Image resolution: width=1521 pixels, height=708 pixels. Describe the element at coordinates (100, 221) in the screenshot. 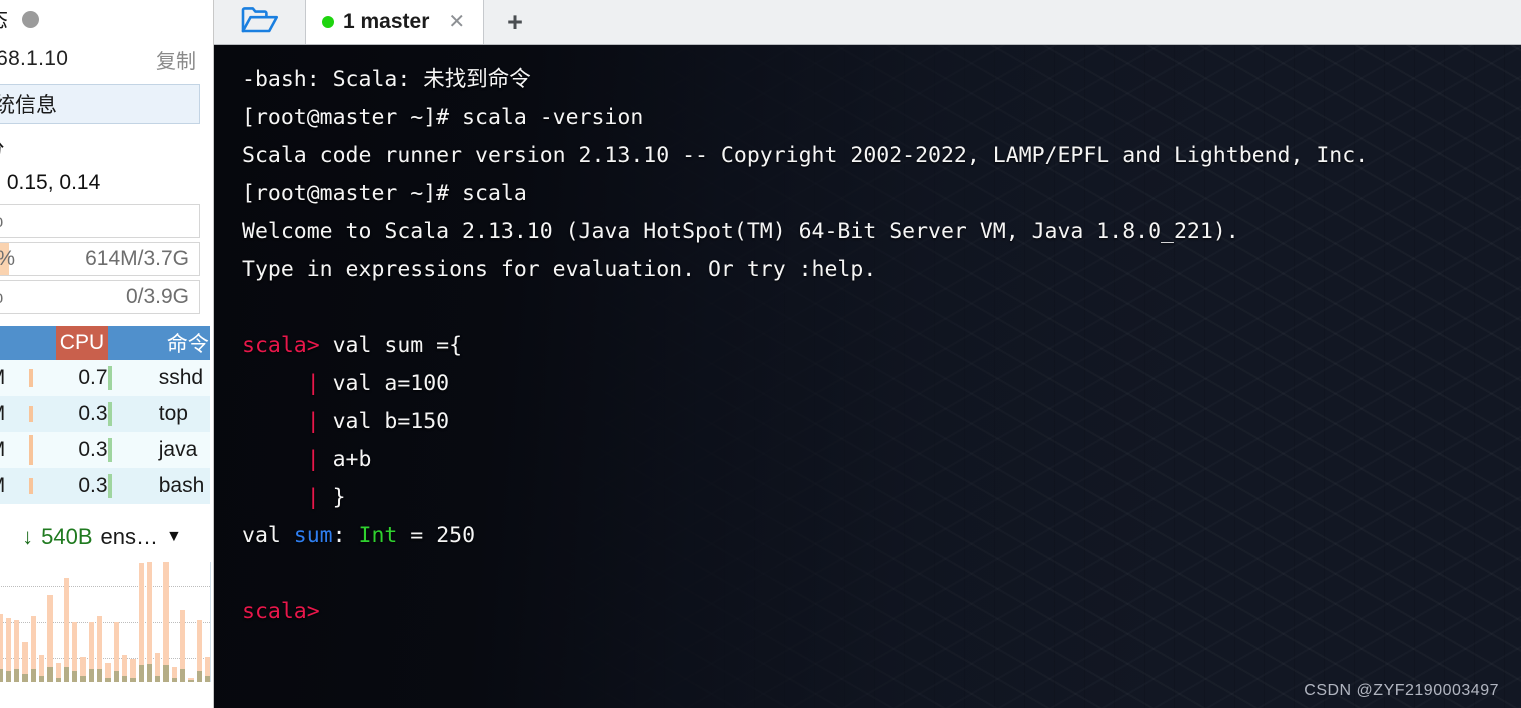

I see `cpu-meter: 3%` at that location.